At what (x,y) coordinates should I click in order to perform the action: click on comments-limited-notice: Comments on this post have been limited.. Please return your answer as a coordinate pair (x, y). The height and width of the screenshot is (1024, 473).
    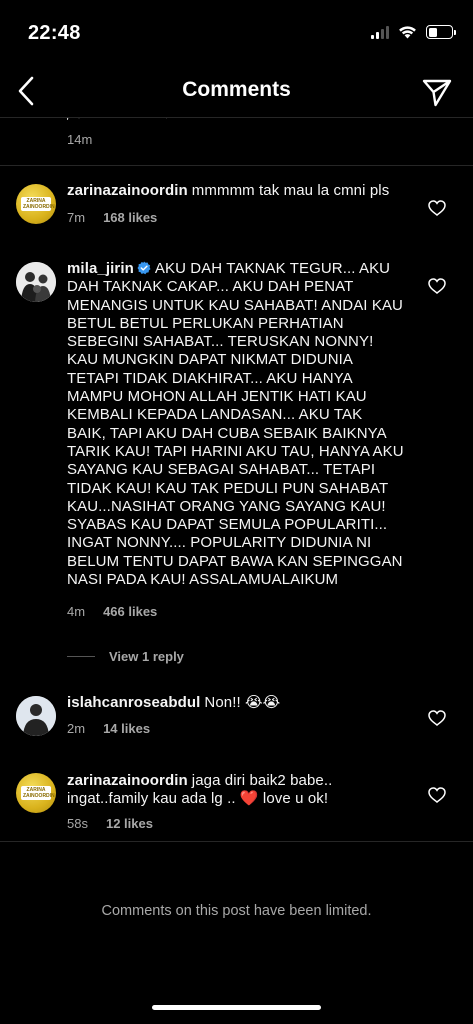
    Looking at the image, I should click on (236, 911).